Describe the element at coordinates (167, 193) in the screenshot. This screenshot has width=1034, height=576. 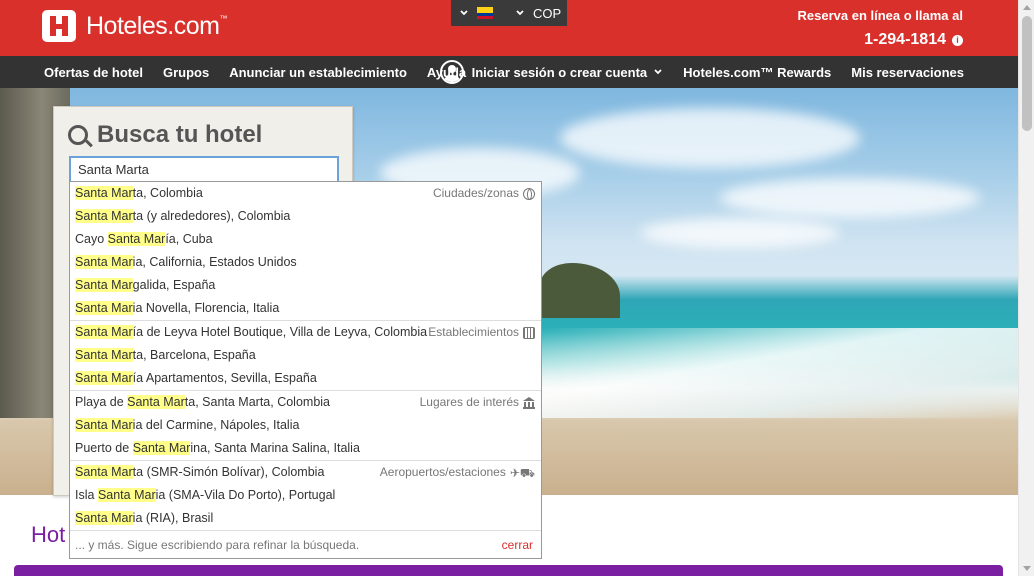
I see `suggestion-text: ta, Colombia` at that location.